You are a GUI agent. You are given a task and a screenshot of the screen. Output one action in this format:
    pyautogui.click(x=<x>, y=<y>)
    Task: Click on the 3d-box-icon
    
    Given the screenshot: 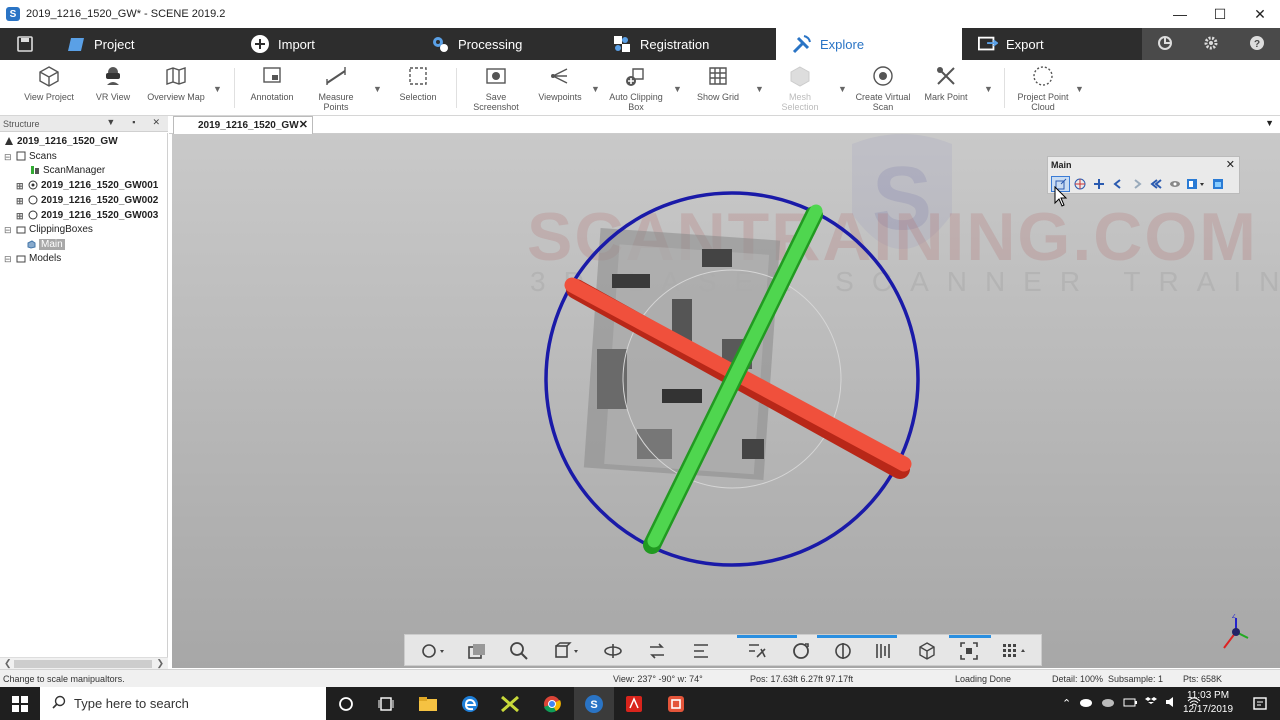 What is the action you would take?
    pyautogui.click(x=927, y=651)
    